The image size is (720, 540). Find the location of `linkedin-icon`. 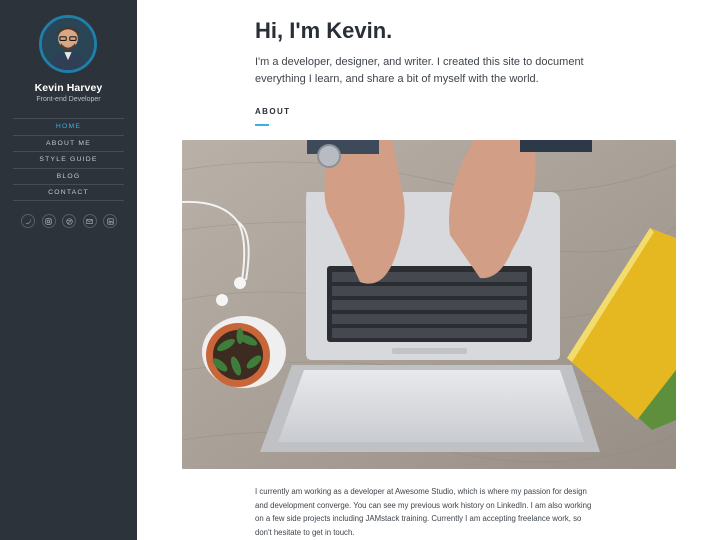

linkedin-icon is located at coordinates (110, 221).